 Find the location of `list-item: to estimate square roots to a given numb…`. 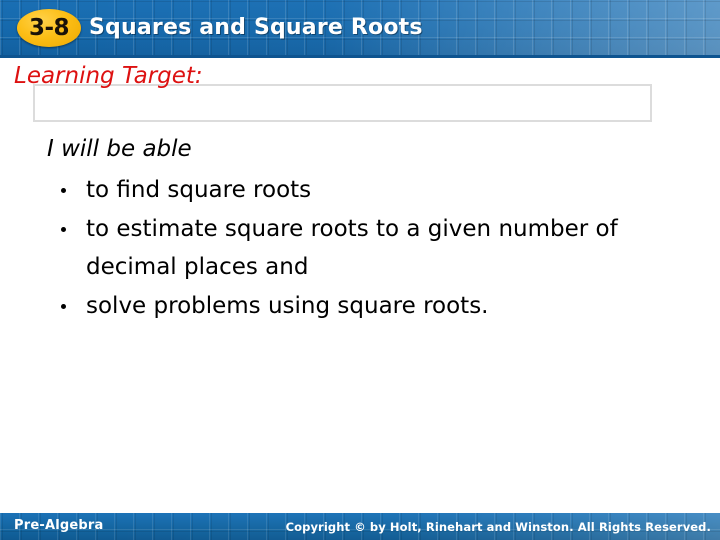

list-item: to estimate square roots to a given numb… is located at coordinates (367, 248).